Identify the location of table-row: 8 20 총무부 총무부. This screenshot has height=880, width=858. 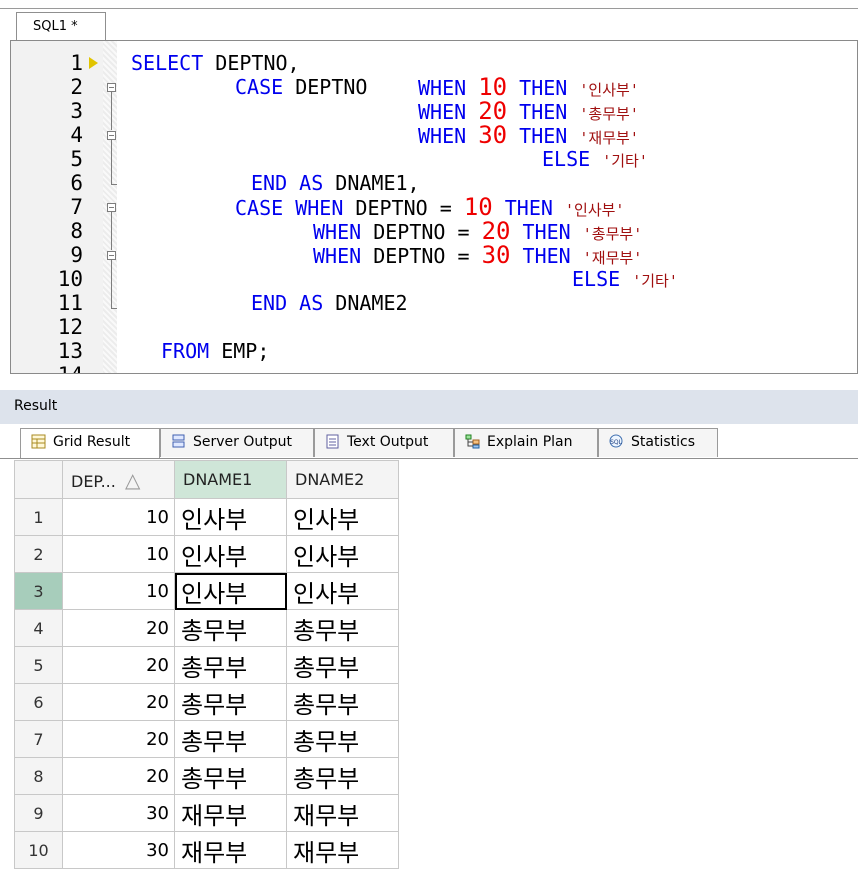
(206, 776).